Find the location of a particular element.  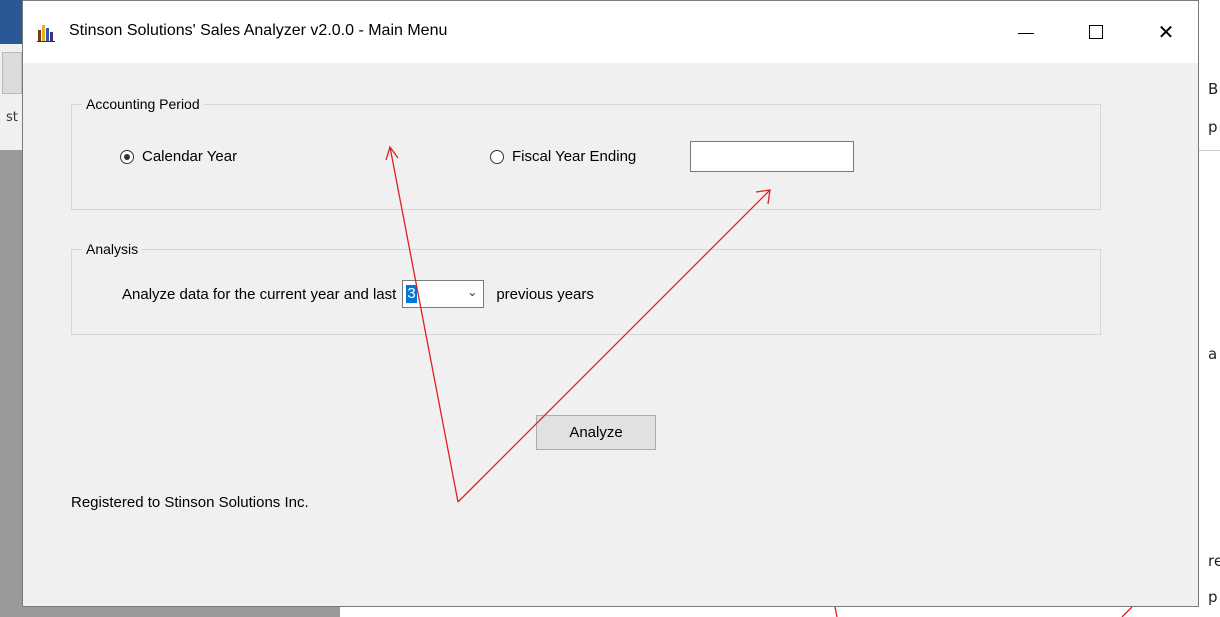

radio-checked-icon is located at coordinates (127, 156).